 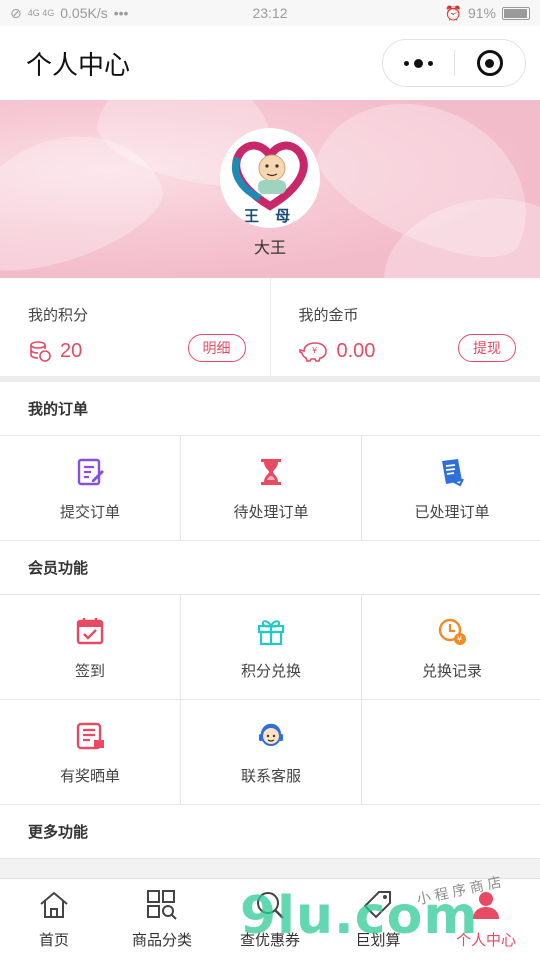 What do you see at coordinates (162, 907) in the screenshot?
I see `category-search-icon` at bounding box center [162, 907].